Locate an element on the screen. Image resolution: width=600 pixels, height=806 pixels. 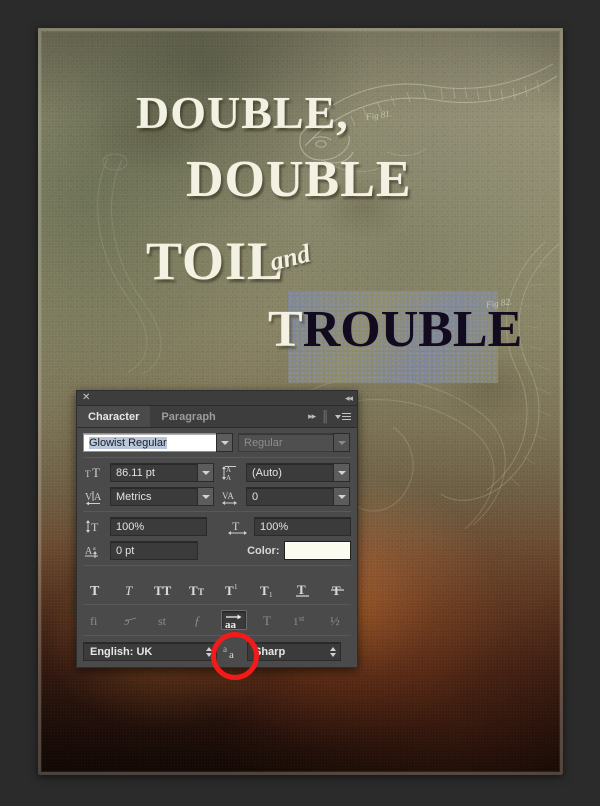
tracking-combo: 0 is located at coordinates (298, 496).